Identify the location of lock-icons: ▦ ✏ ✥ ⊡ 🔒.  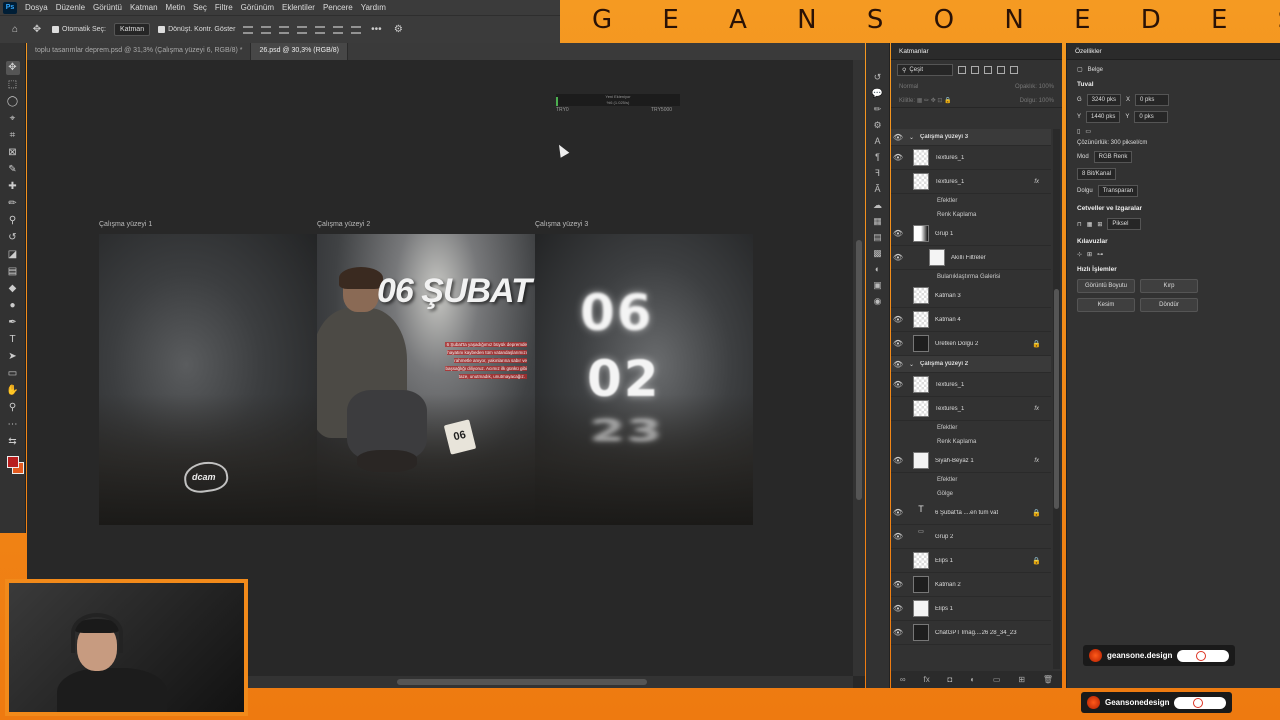
(934, 101).